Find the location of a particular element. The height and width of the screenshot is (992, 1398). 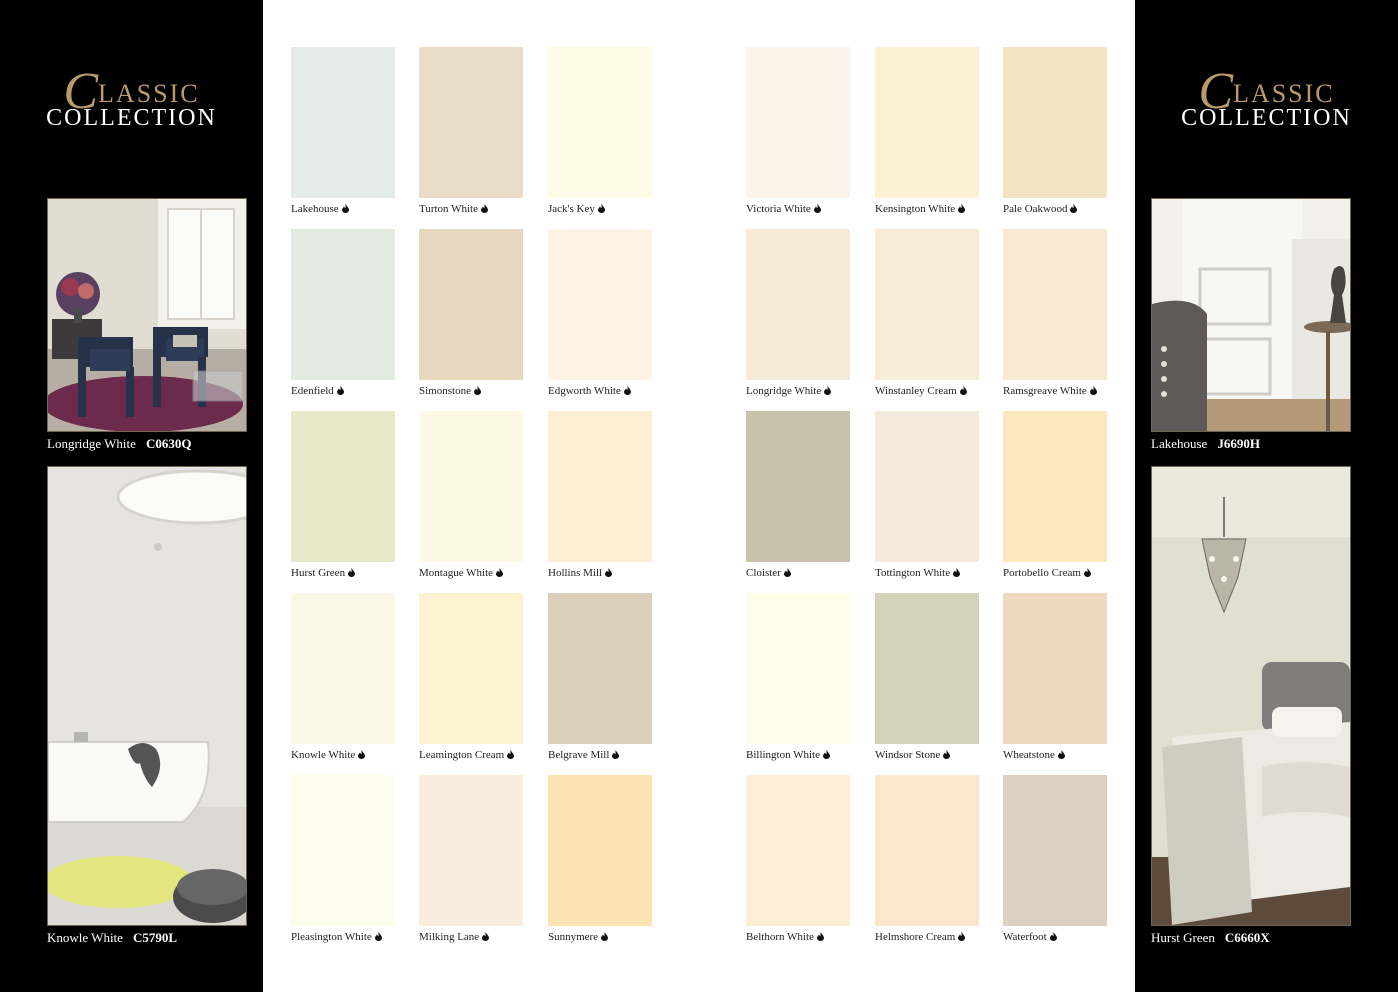

swatch-label: Hurst Green is located at coordinates (318, 573).